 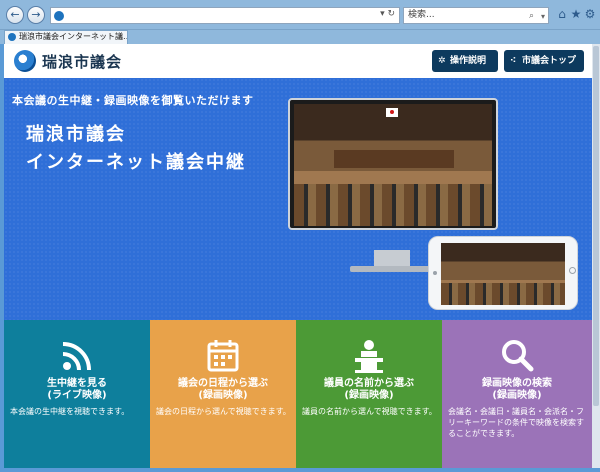 I want to click on browser-tab: 瑞浪市議会インターネット議… ×, so click(x=66, y=37).